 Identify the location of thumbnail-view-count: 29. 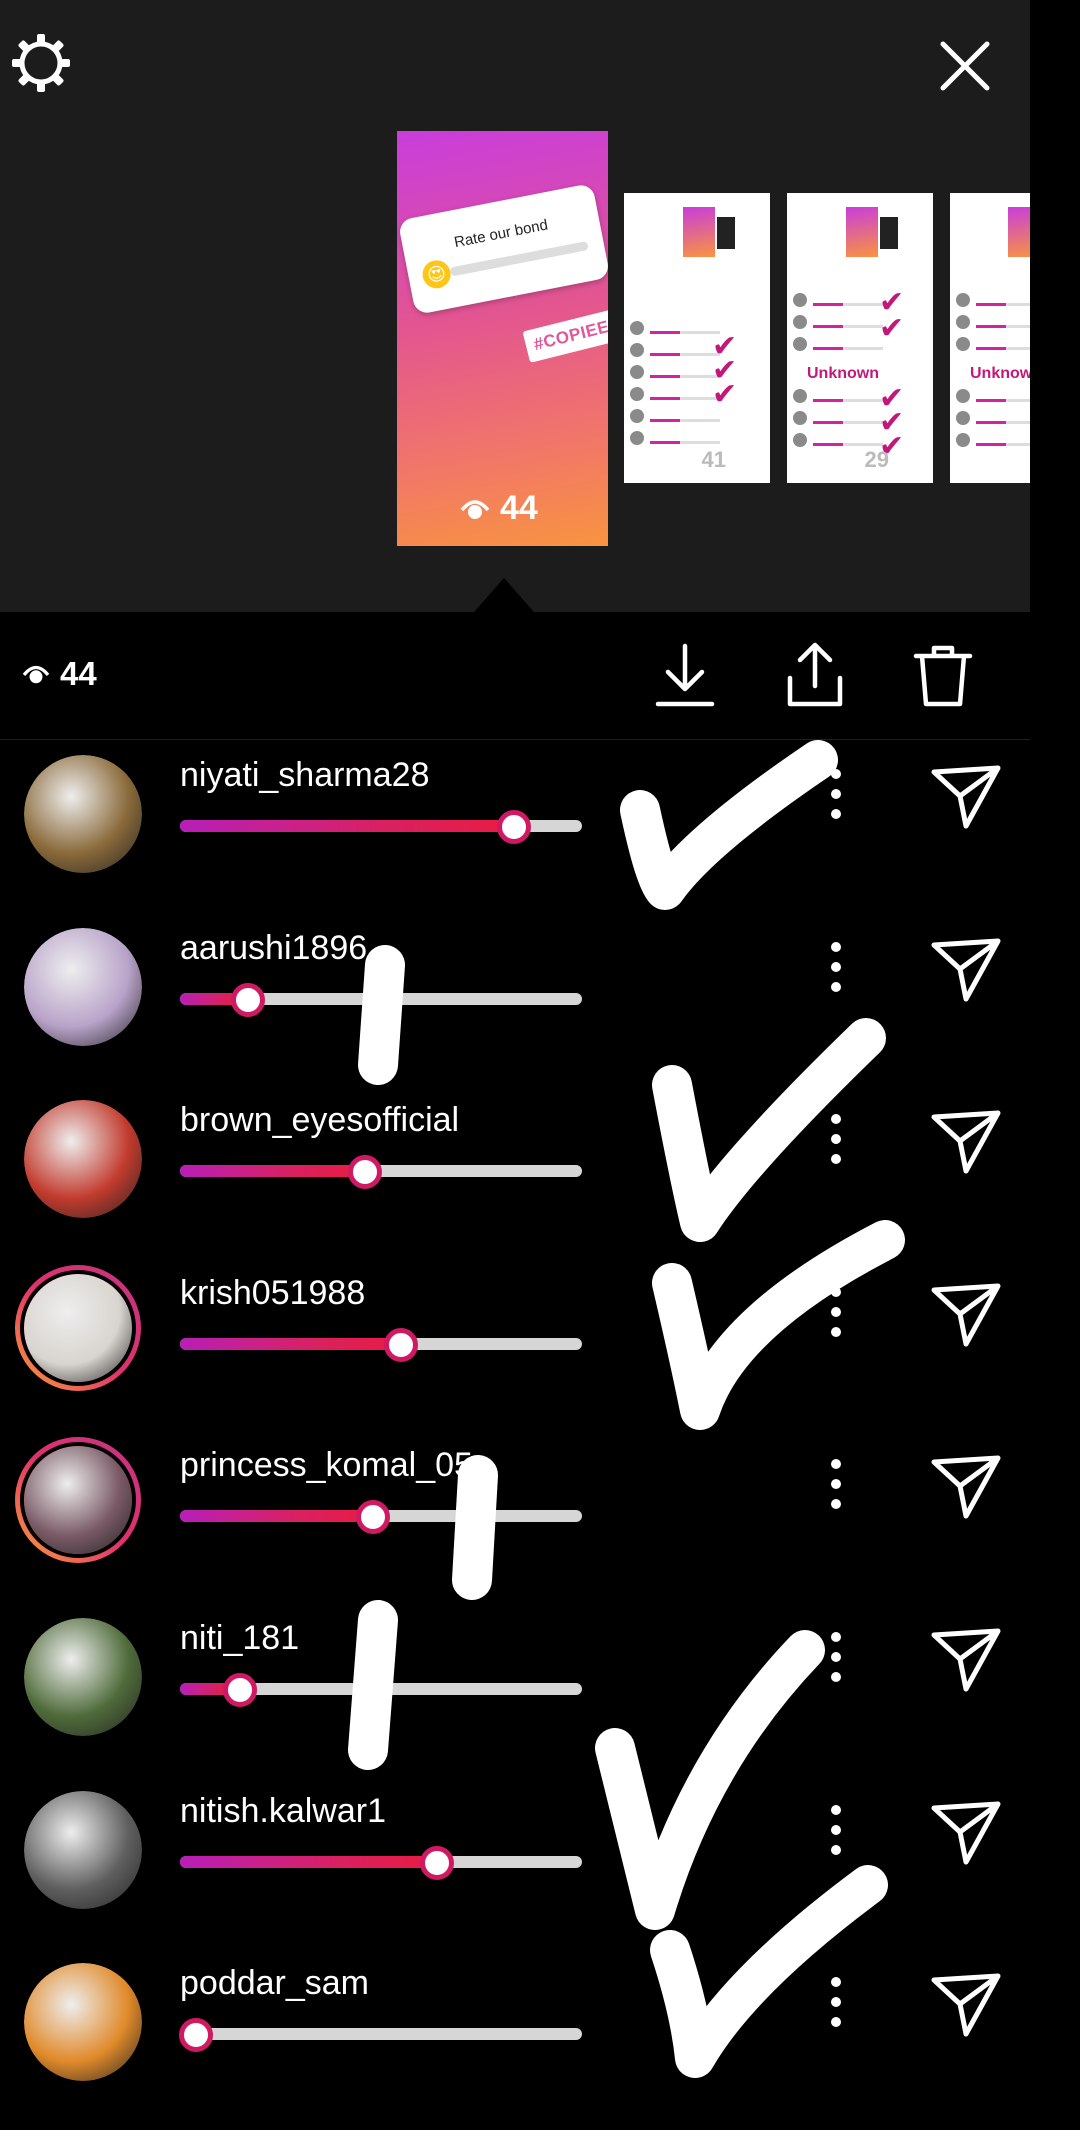
(876, 459).